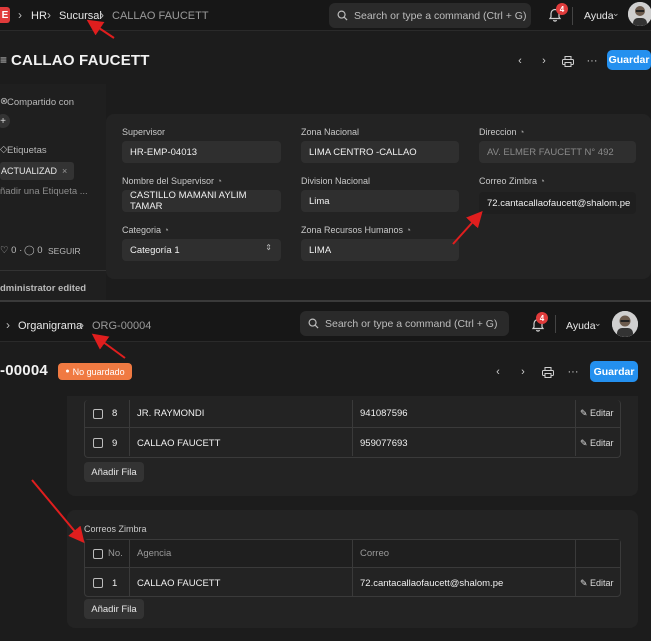  Describe the element at coordinates (37, 171) in the screenshot. I see `tag-pill: ACTUALIZADO ×` at that location.